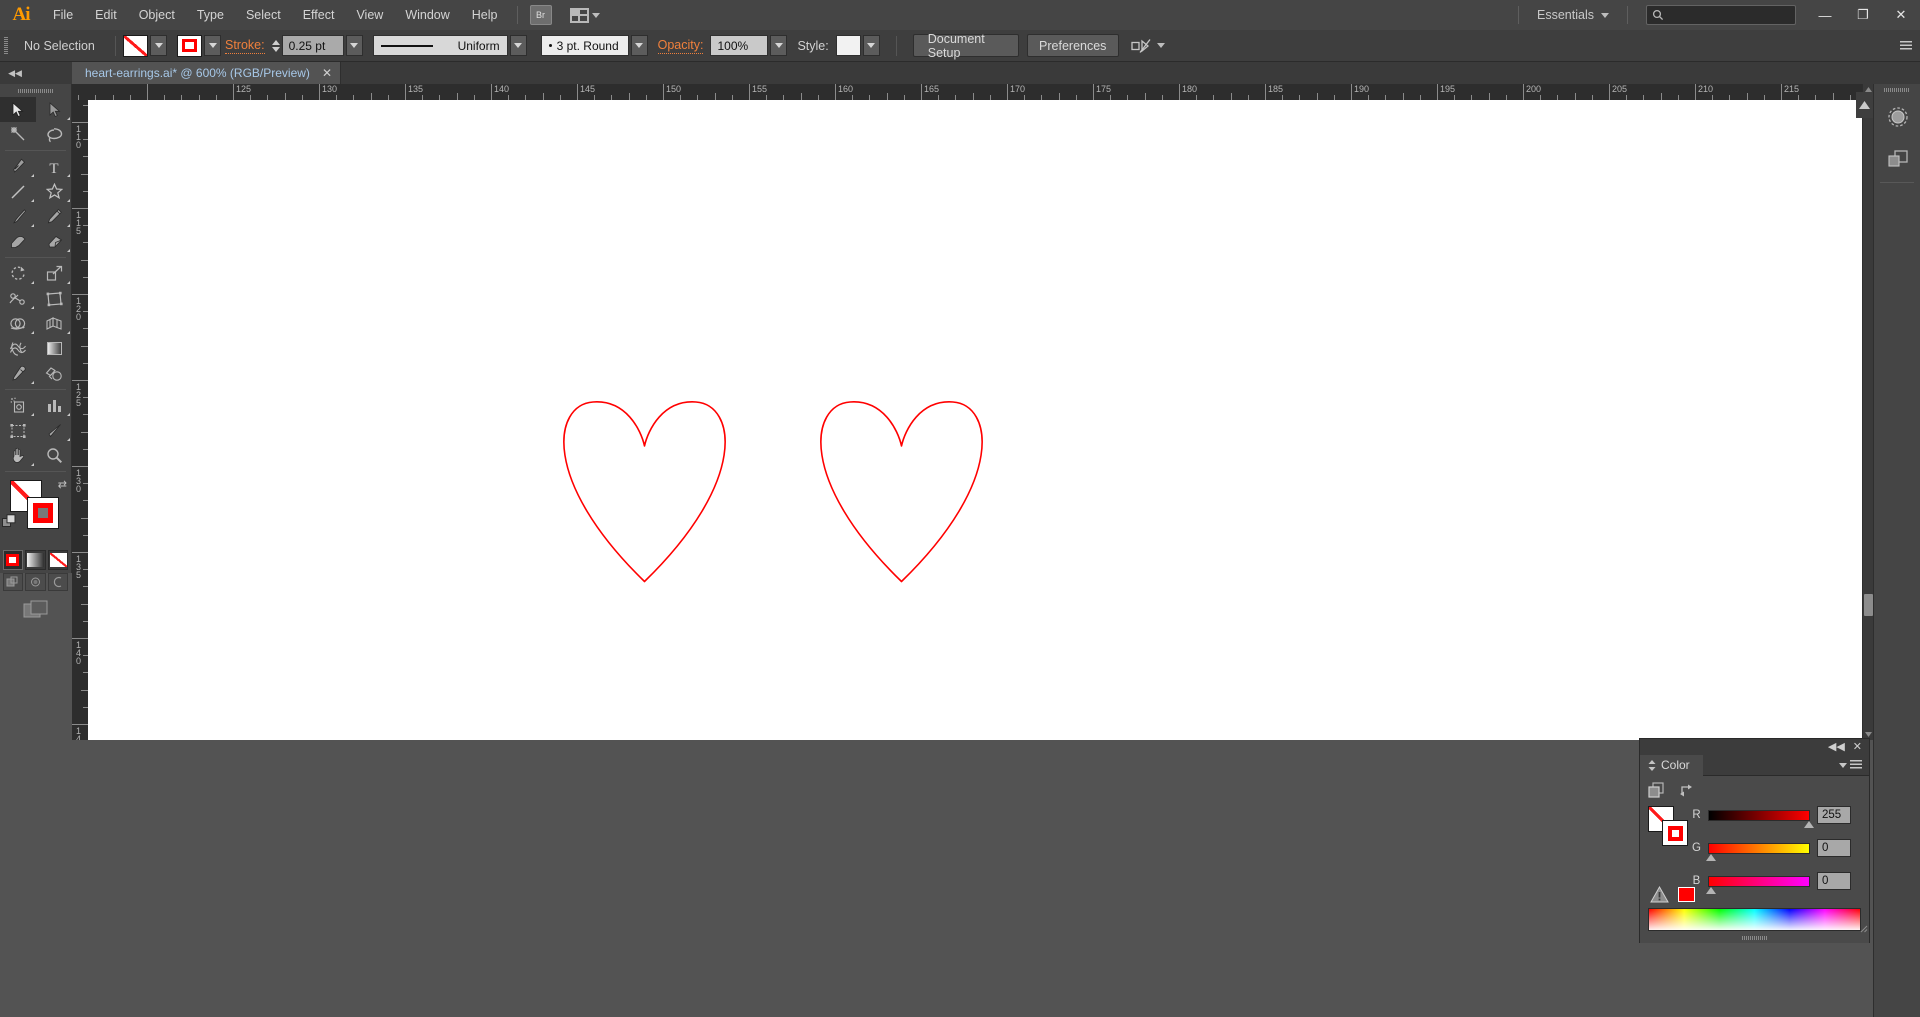 The height and width of the screenshot is (1017, 1920). I want to click on right-dock-collapse-button, so click(1864, 105).